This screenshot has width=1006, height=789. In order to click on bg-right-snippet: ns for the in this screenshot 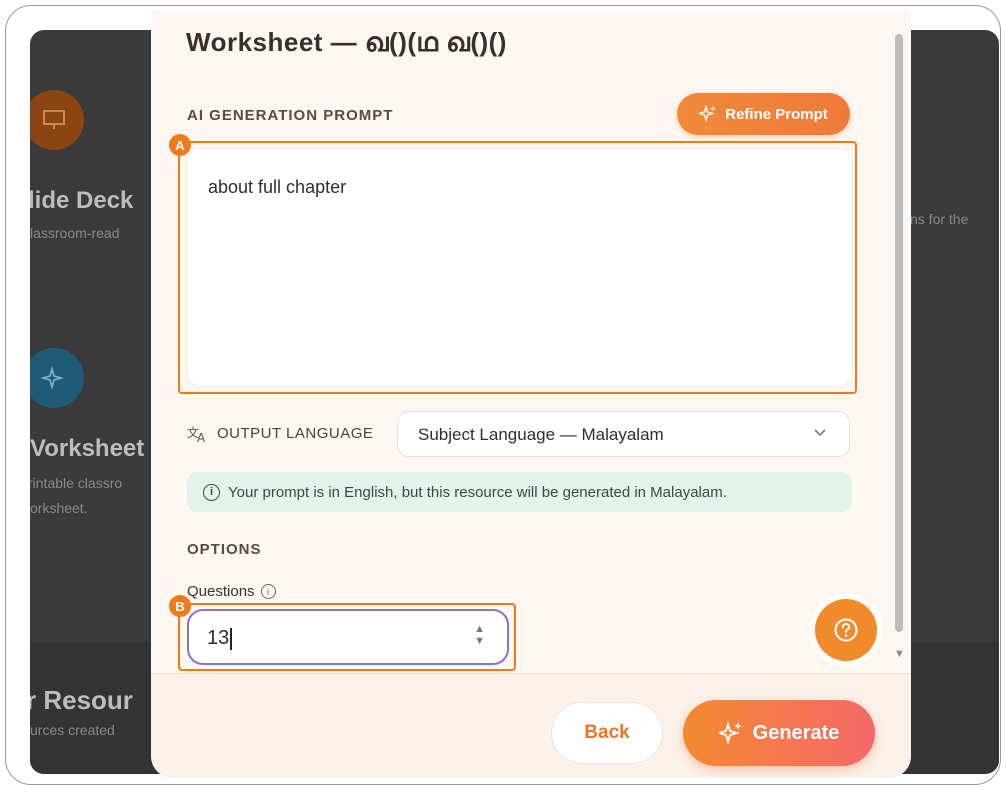, I will do `click(939, 219)`.